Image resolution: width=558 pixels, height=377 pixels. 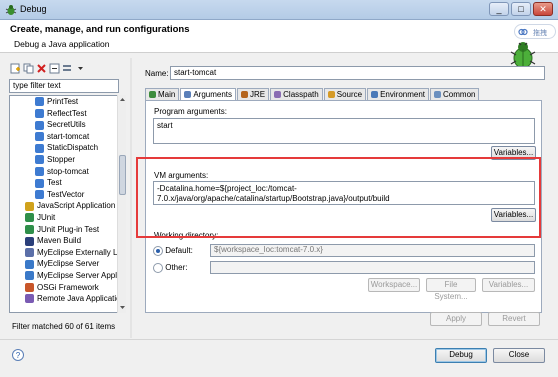 I want to click on footer-divider, so click(x=279, y=339).